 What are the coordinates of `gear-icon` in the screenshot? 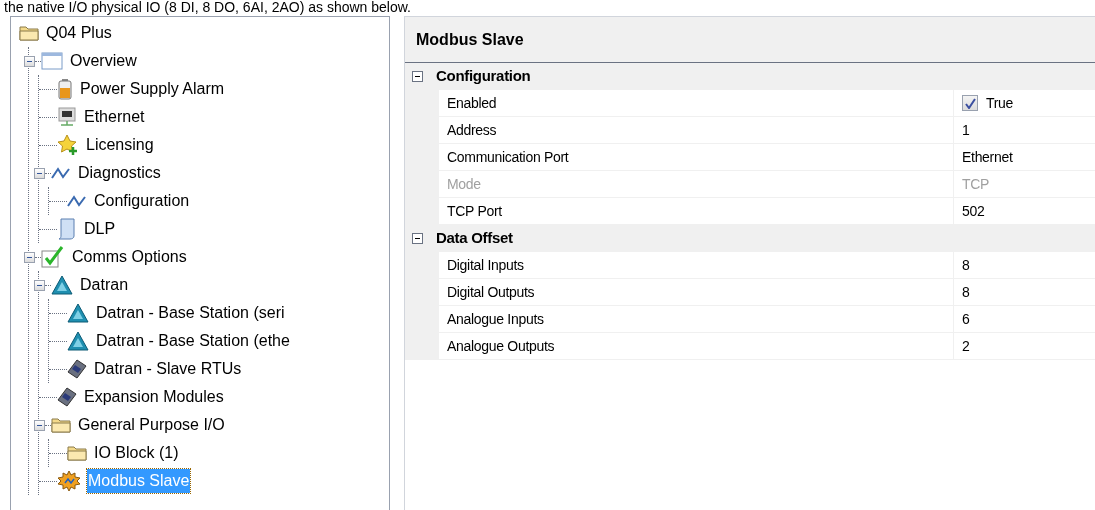 It's located at (69, 481).